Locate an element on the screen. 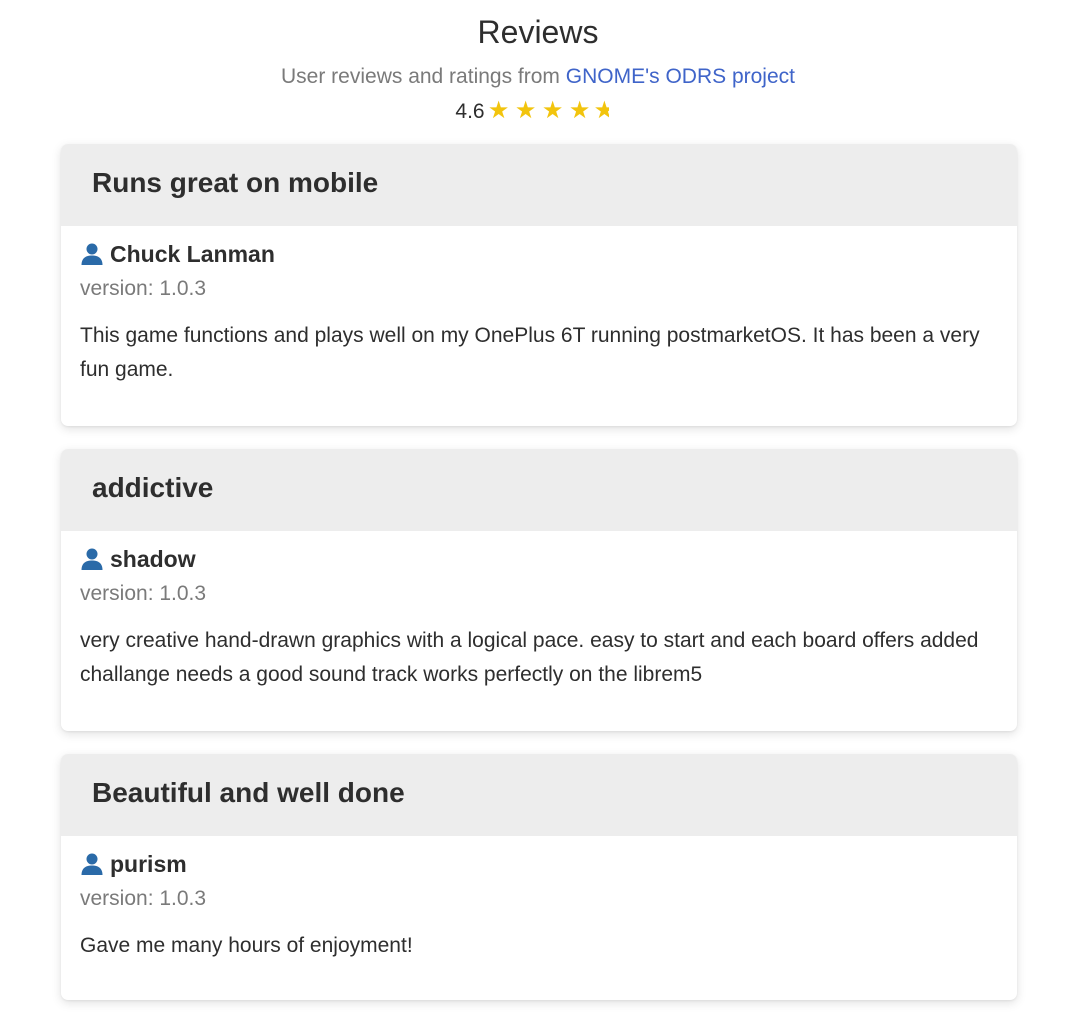 The image size is (1076, 1036). review-author: purism is located at coordinates (538, 864).